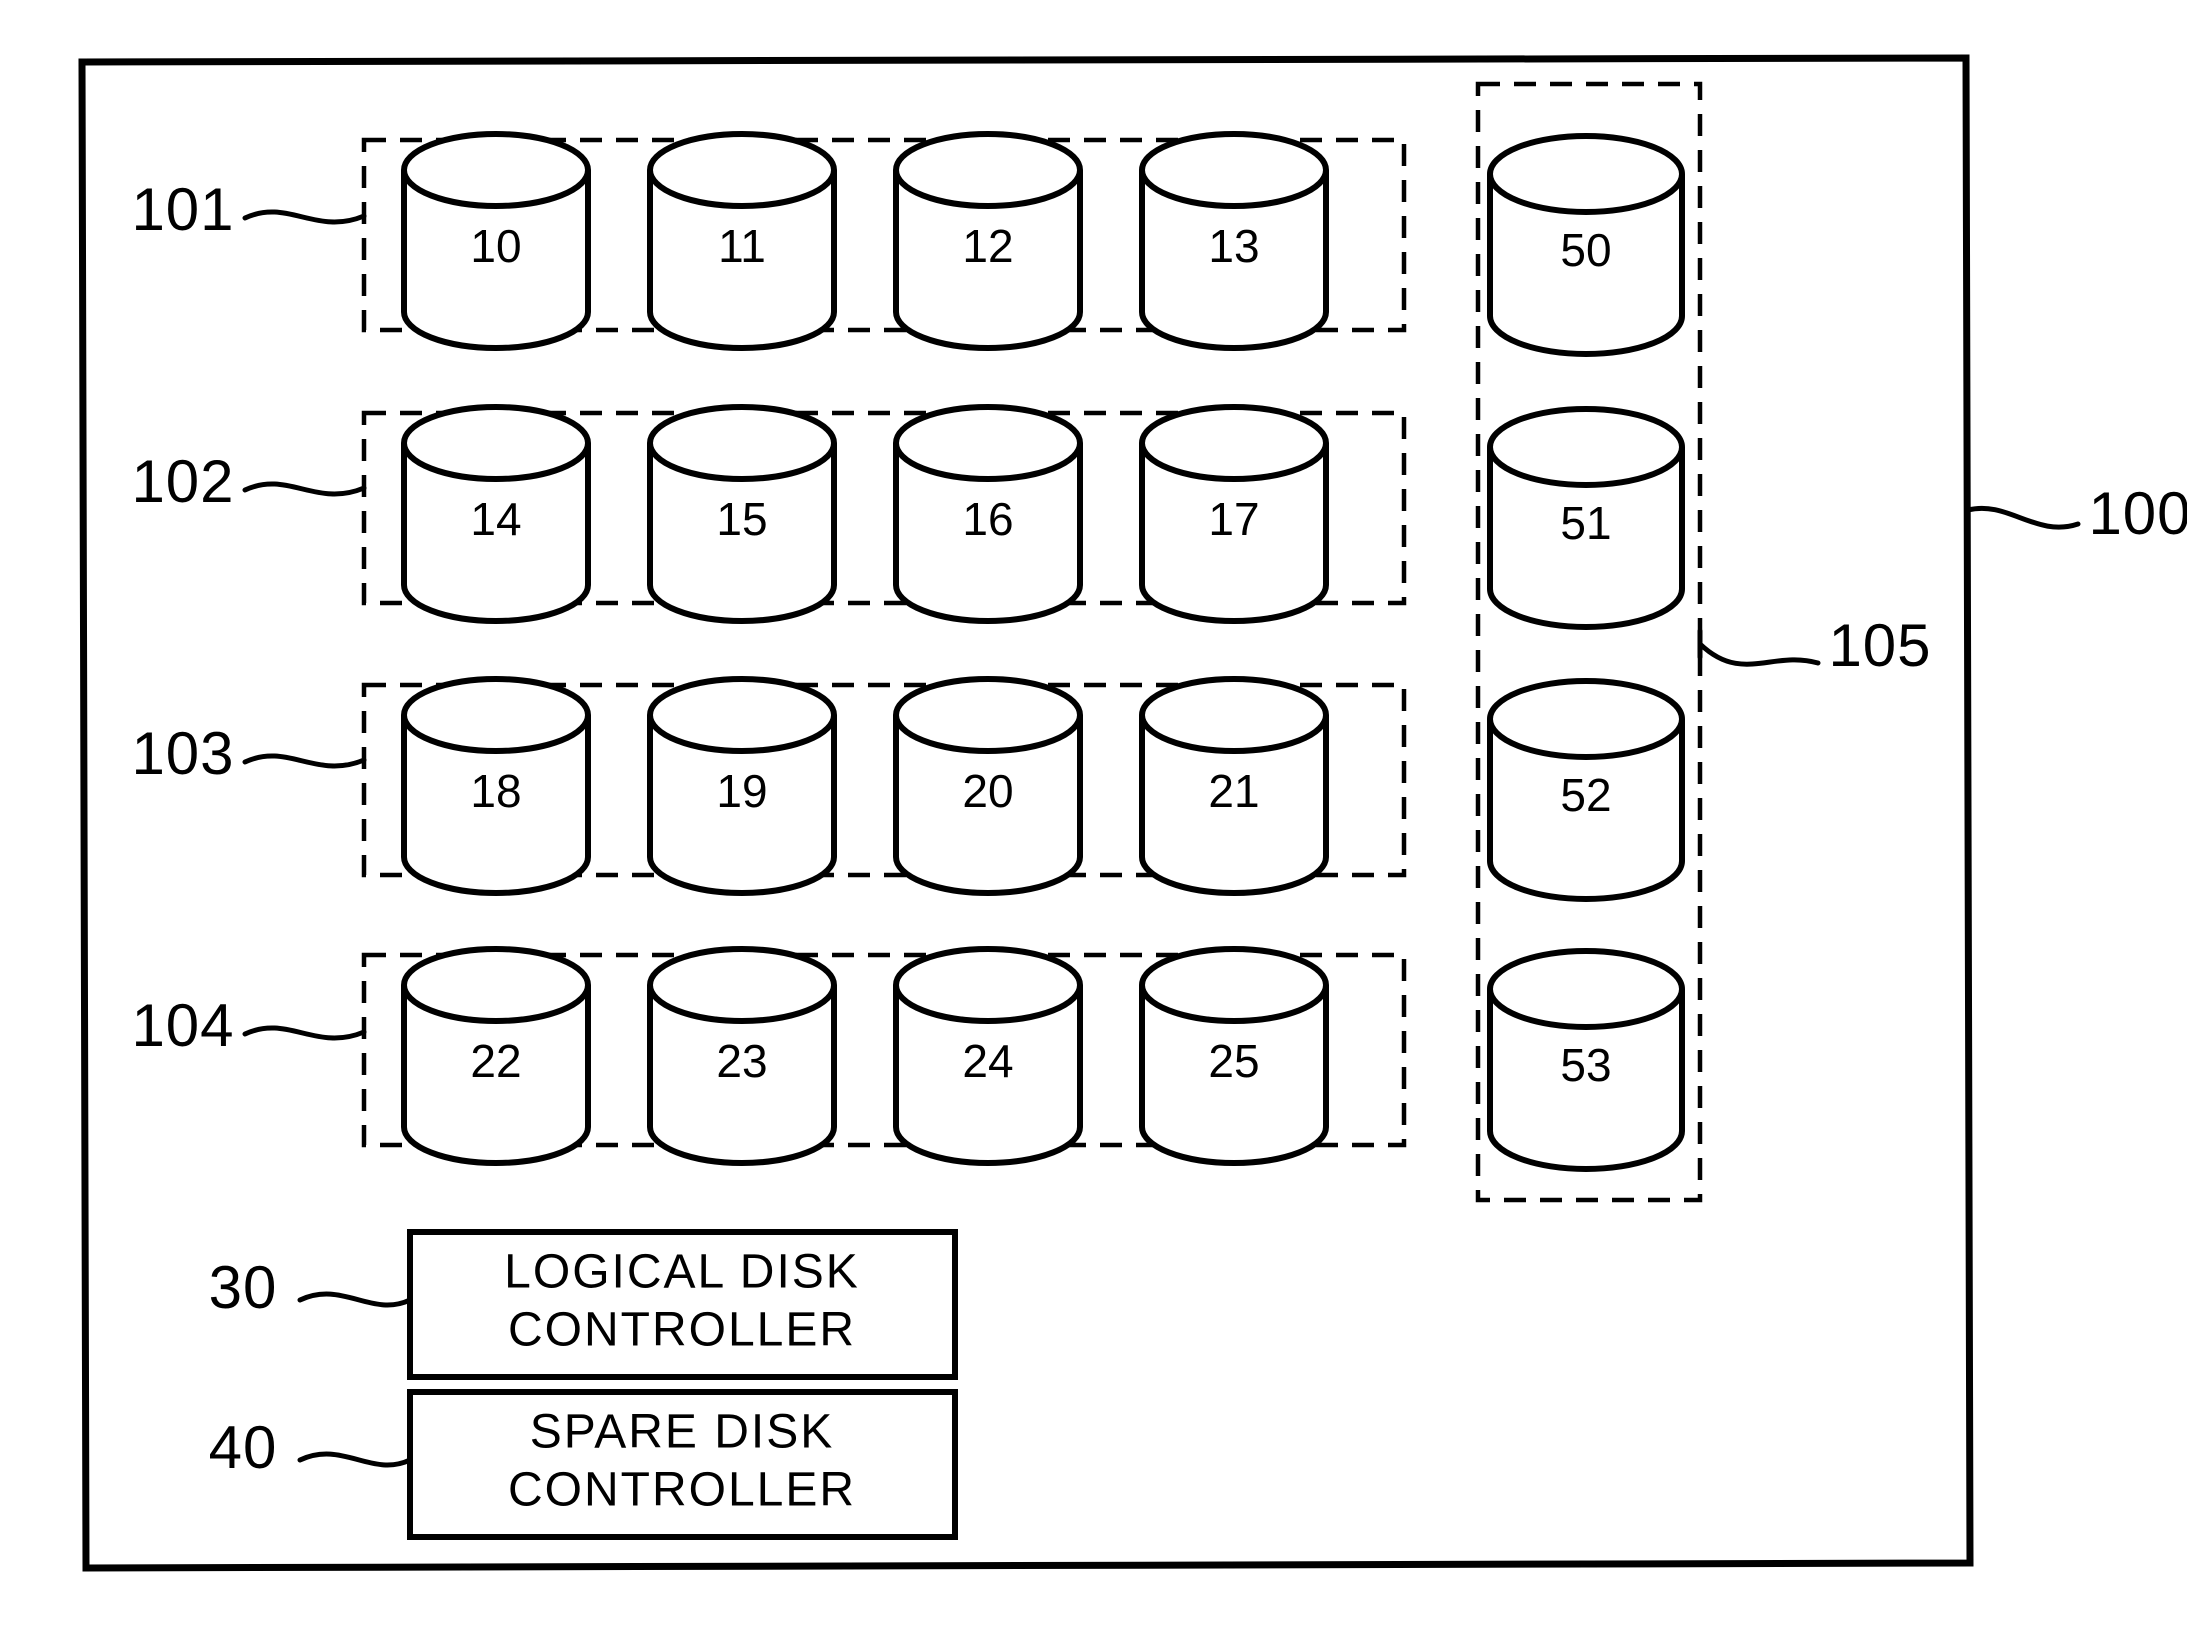  I want to click on spare-disk-label: 51, so click(1585, 523).